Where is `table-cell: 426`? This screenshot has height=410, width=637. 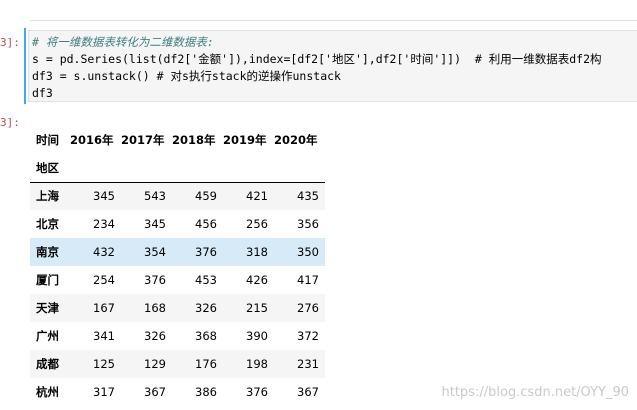
table-cell: 426 is located at coordinates (257, 280).